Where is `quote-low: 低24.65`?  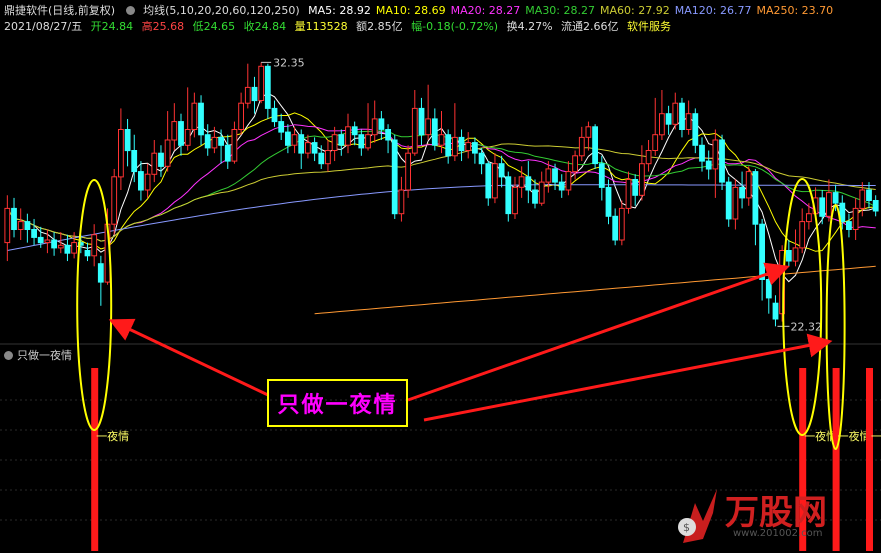
quote-low: 低24.65 is located at coordinates (214, 26).